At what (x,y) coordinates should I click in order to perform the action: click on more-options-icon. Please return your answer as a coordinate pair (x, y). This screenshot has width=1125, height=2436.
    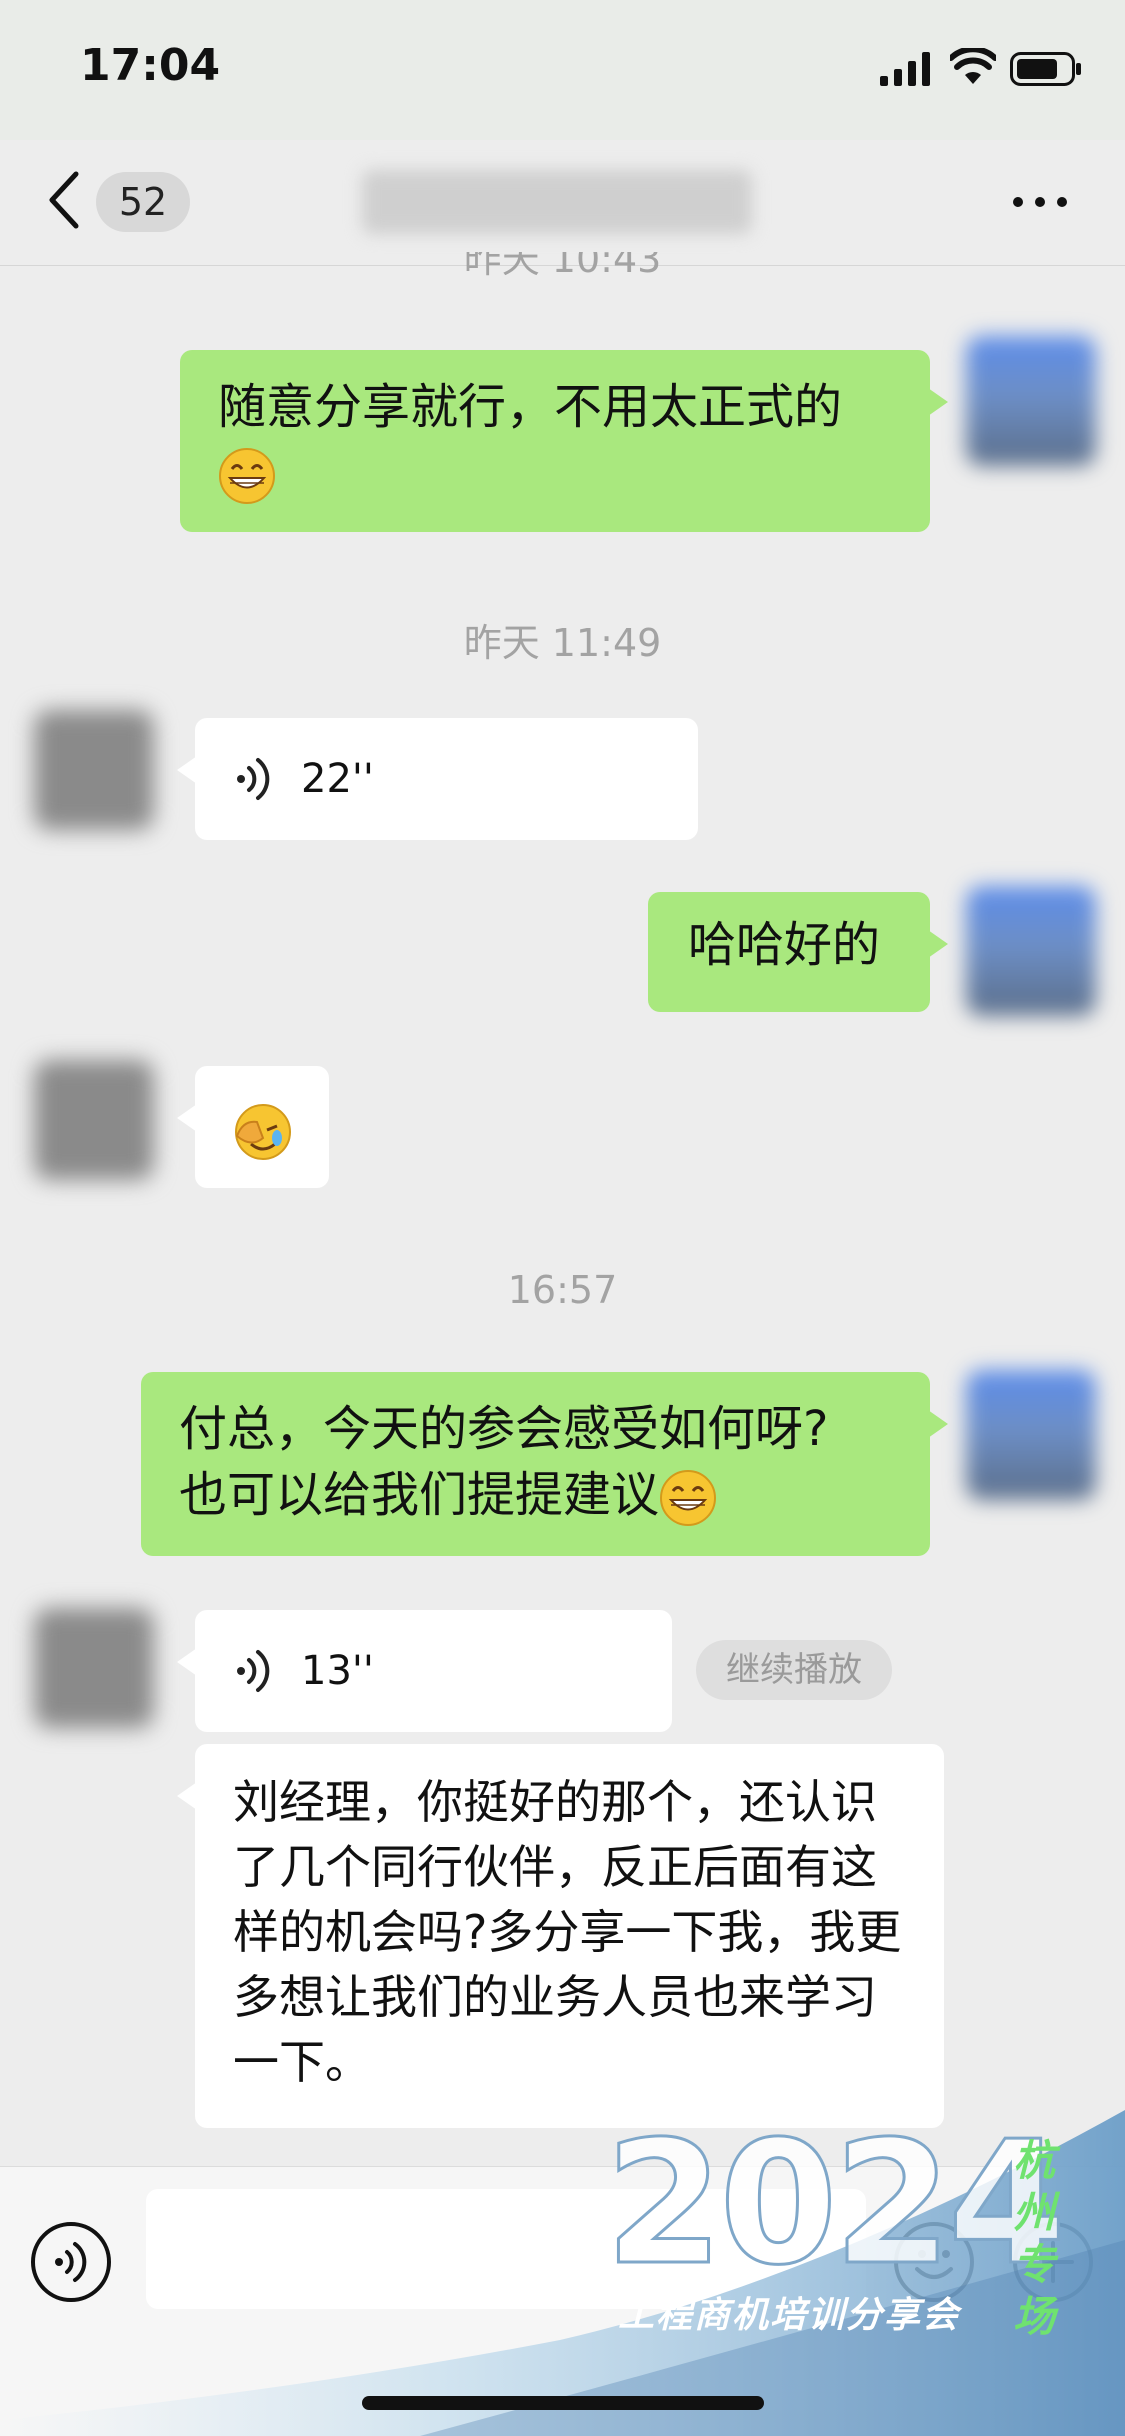
    Looking at the image, I should click on (1040, 202).